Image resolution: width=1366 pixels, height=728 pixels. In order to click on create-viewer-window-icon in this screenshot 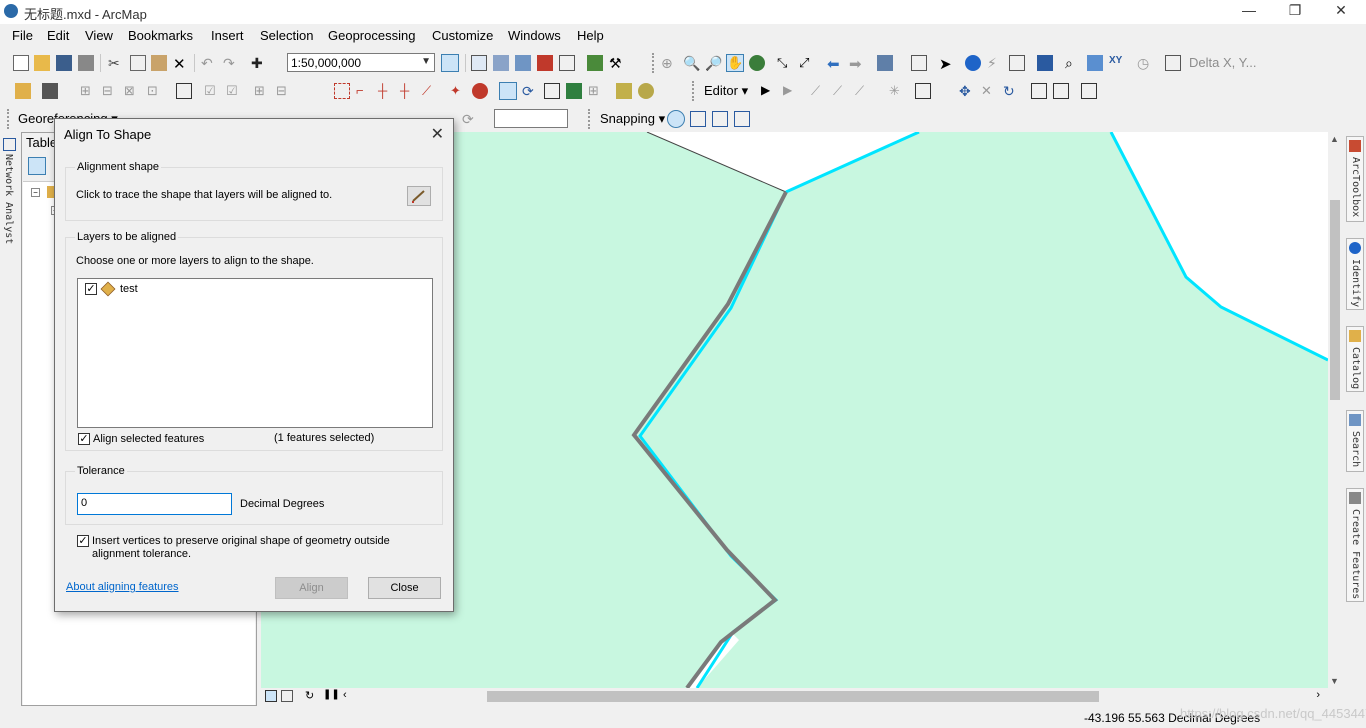, I will do `click(1173, 63)`.